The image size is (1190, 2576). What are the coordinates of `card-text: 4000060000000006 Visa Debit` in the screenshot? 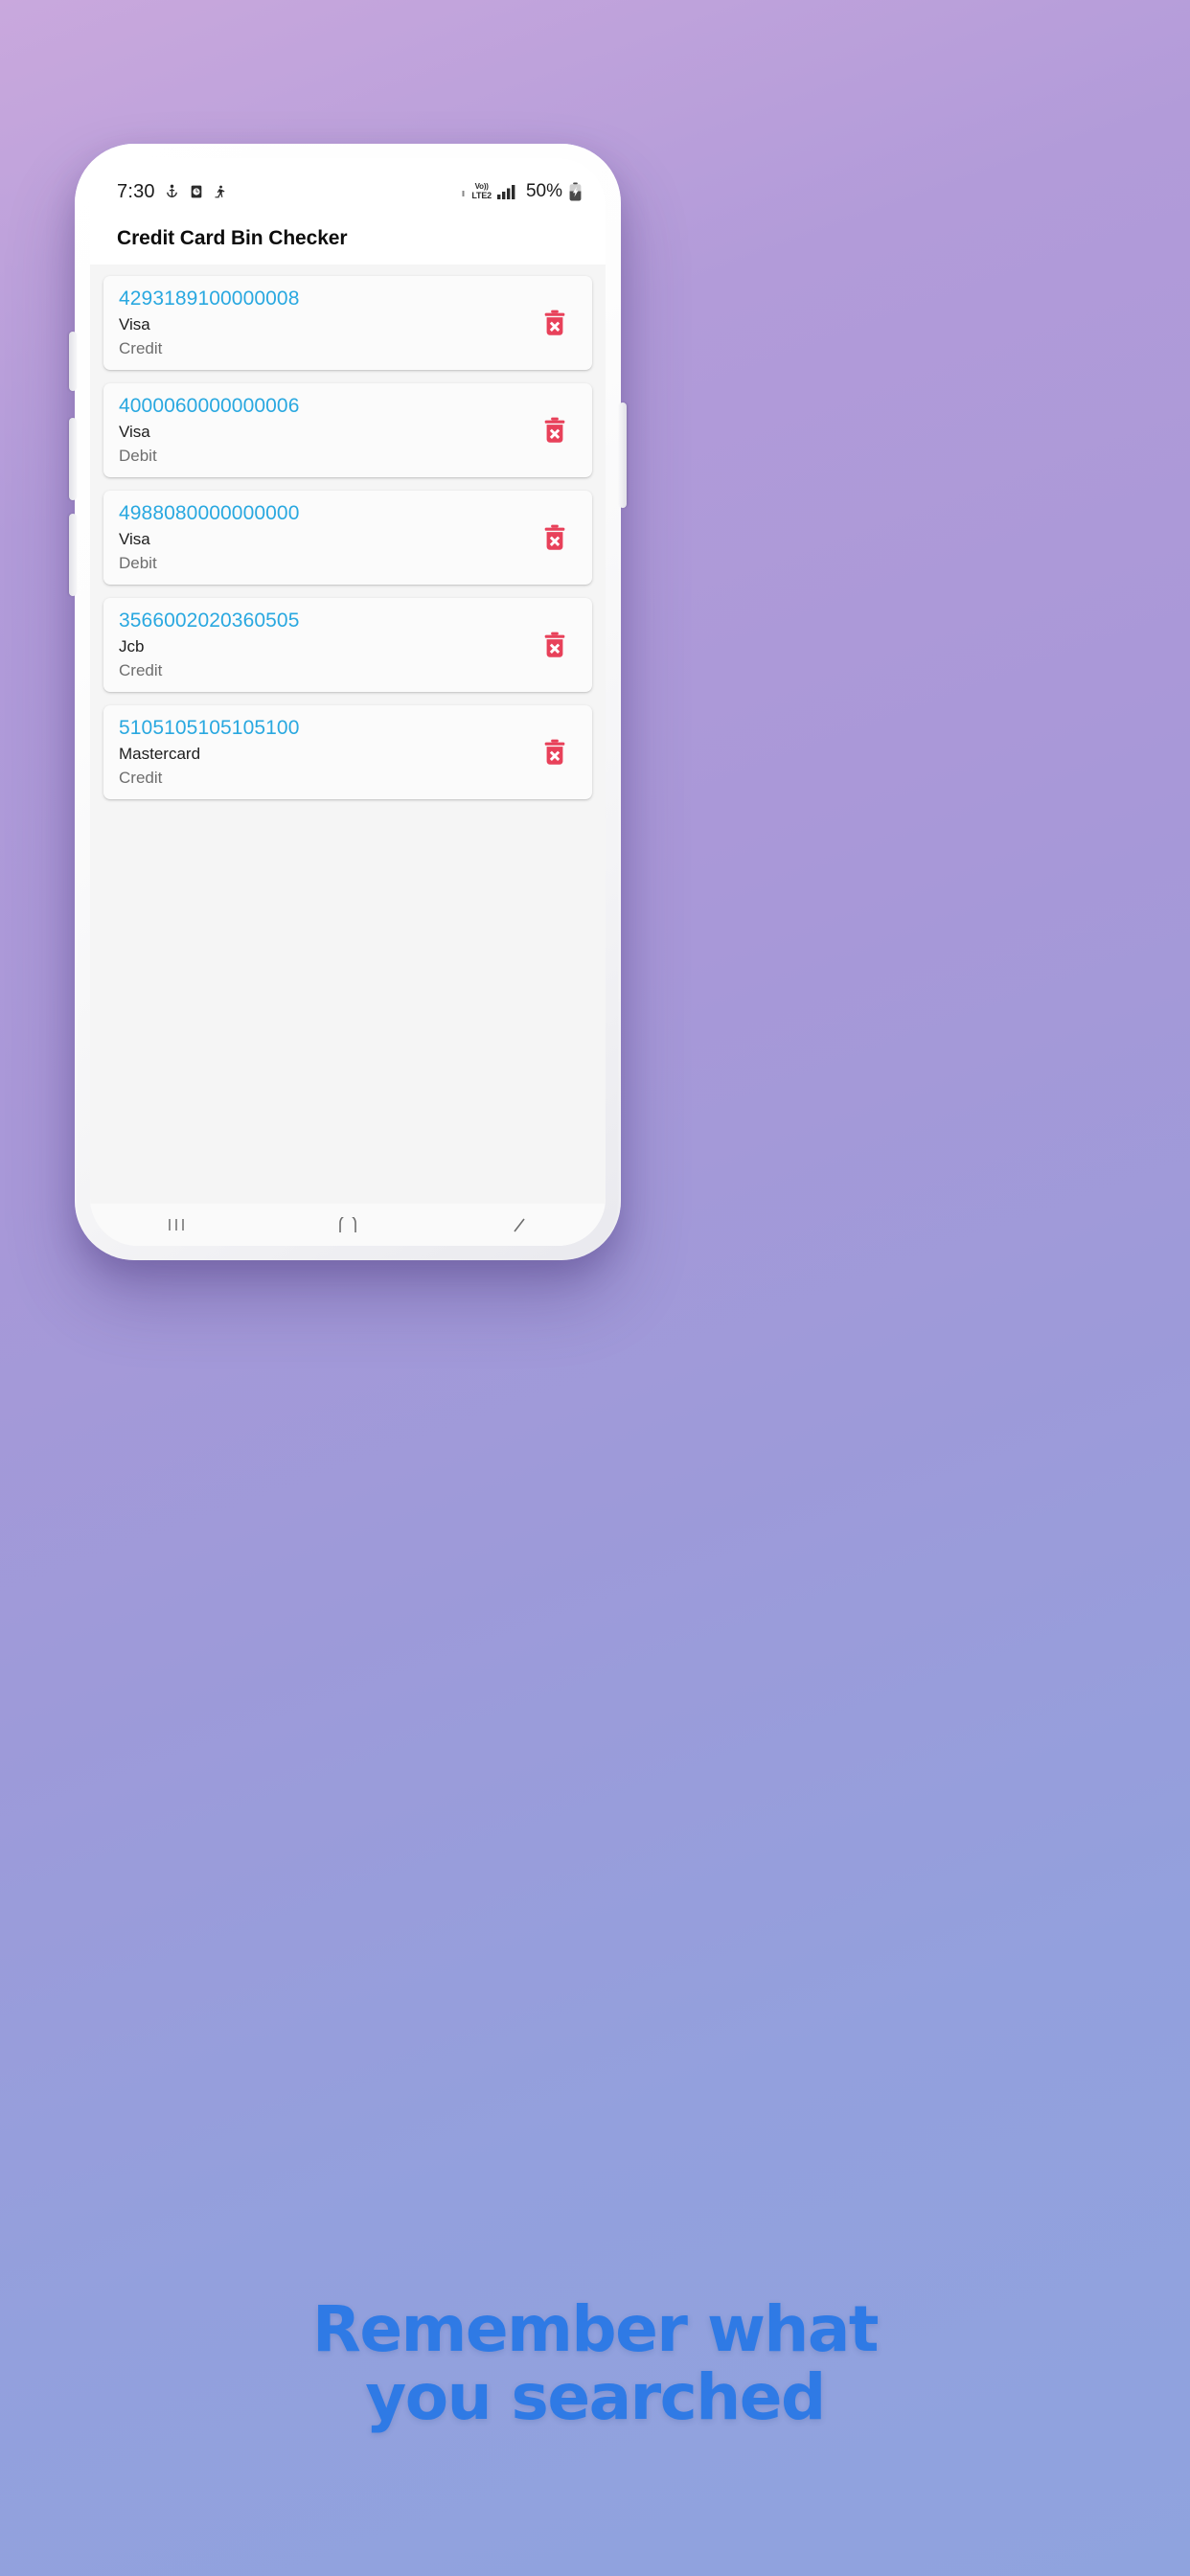 It's located at (209, 430).